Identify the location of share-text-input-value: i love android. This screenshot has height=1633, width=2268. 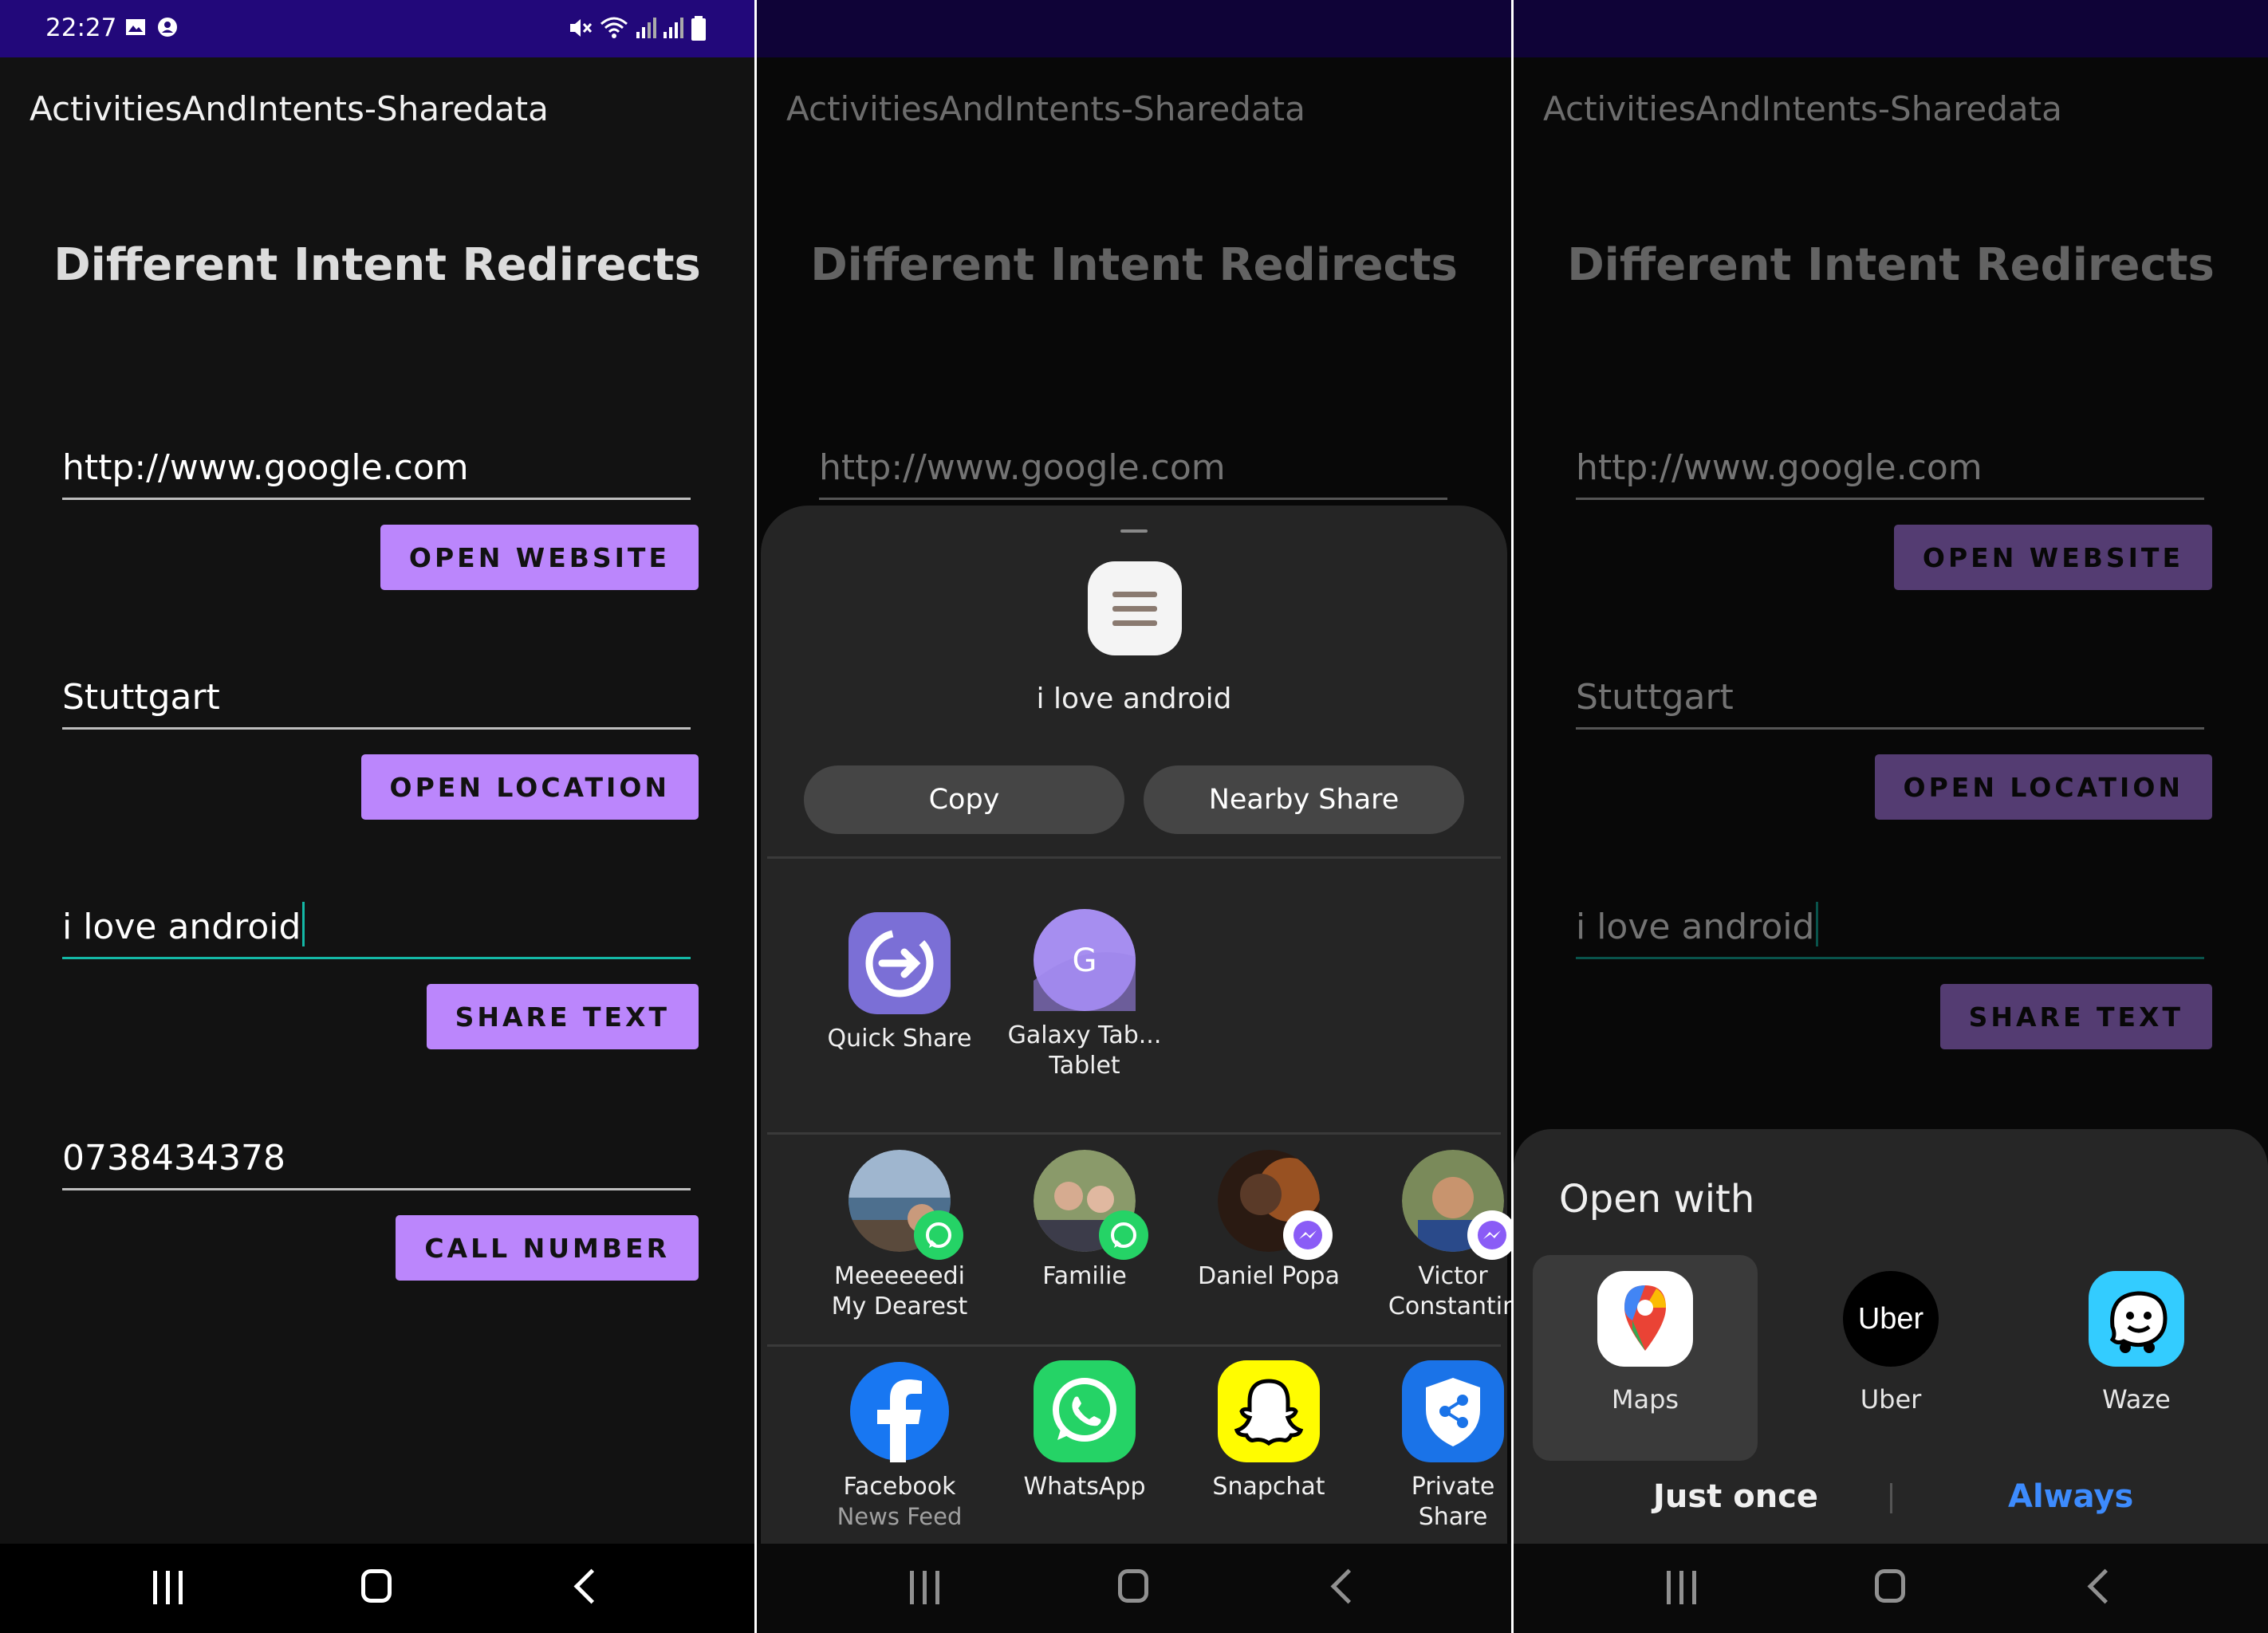
(1695, 927).